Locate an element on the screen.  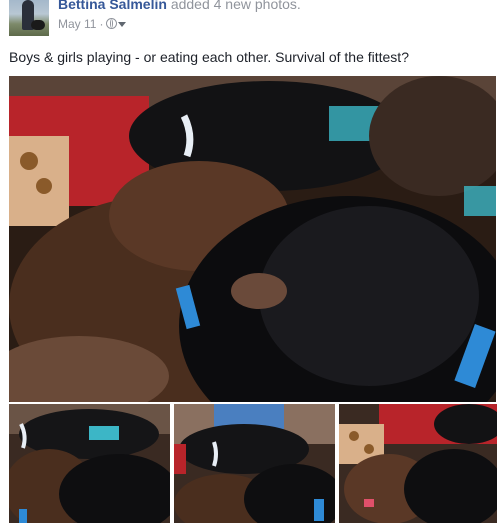
post-meta: May 11 · is located at coordinates (92, 24).